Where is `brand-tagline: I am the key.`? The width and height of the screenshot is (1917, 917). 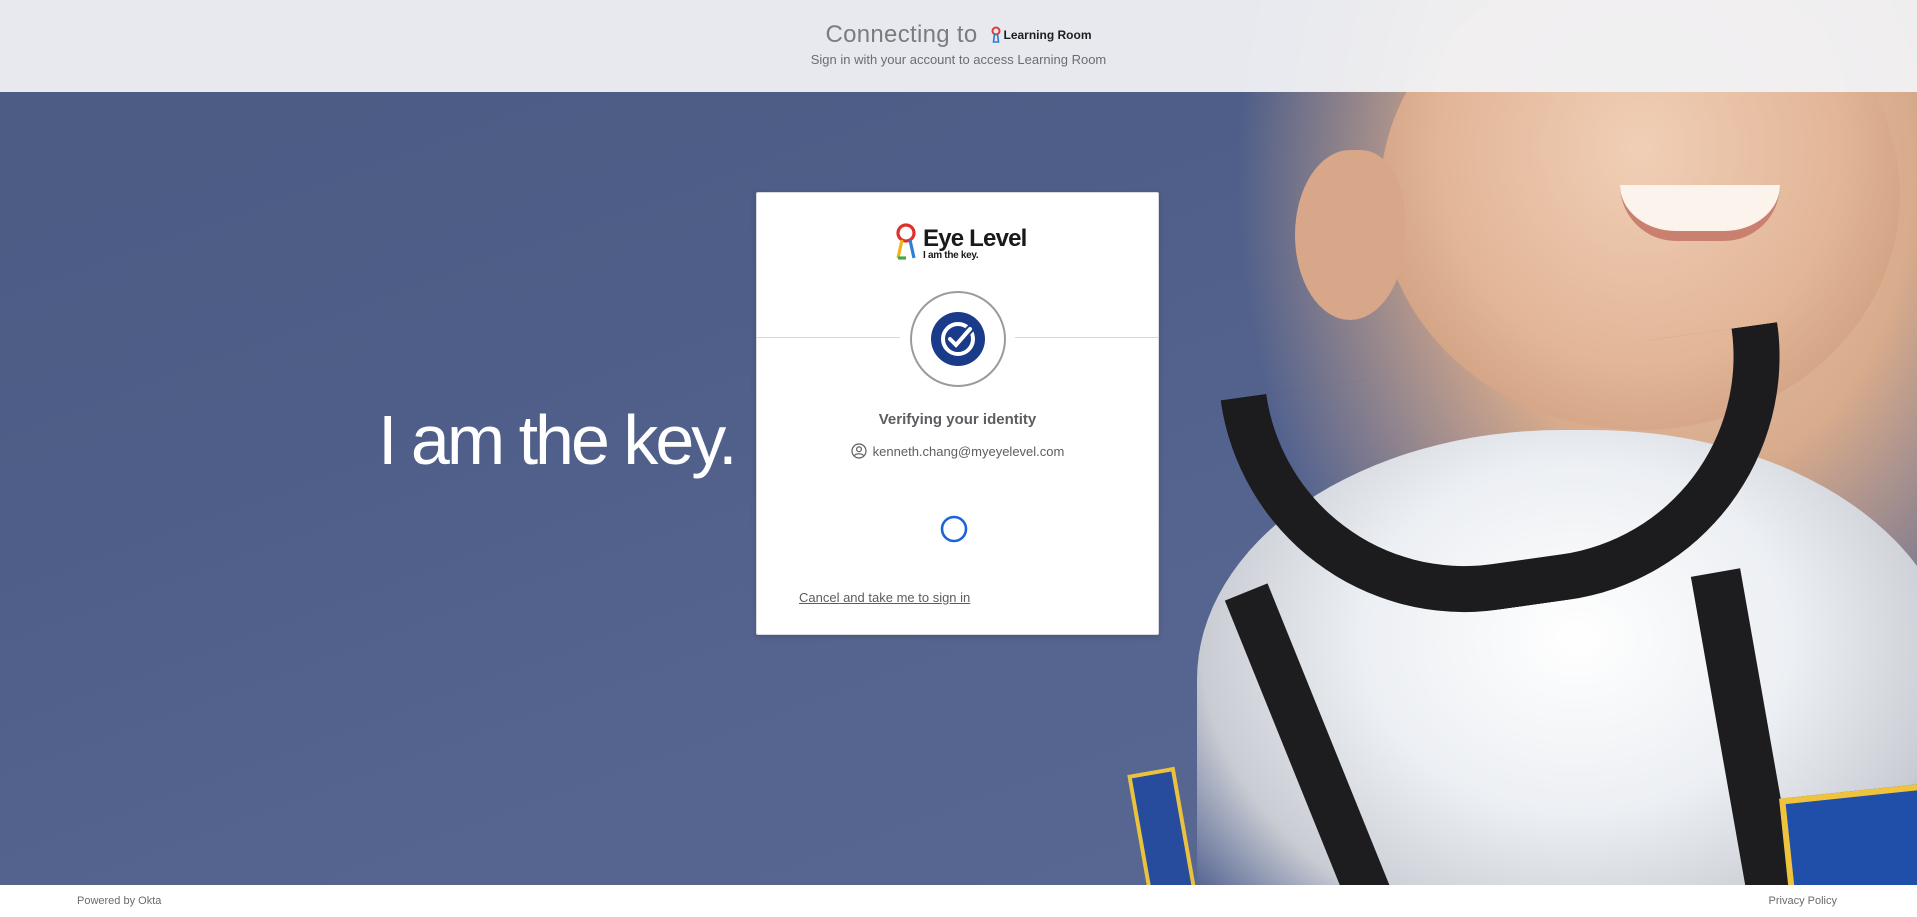
brand-tagline: I am the key. is located at coordinates (951, 255).